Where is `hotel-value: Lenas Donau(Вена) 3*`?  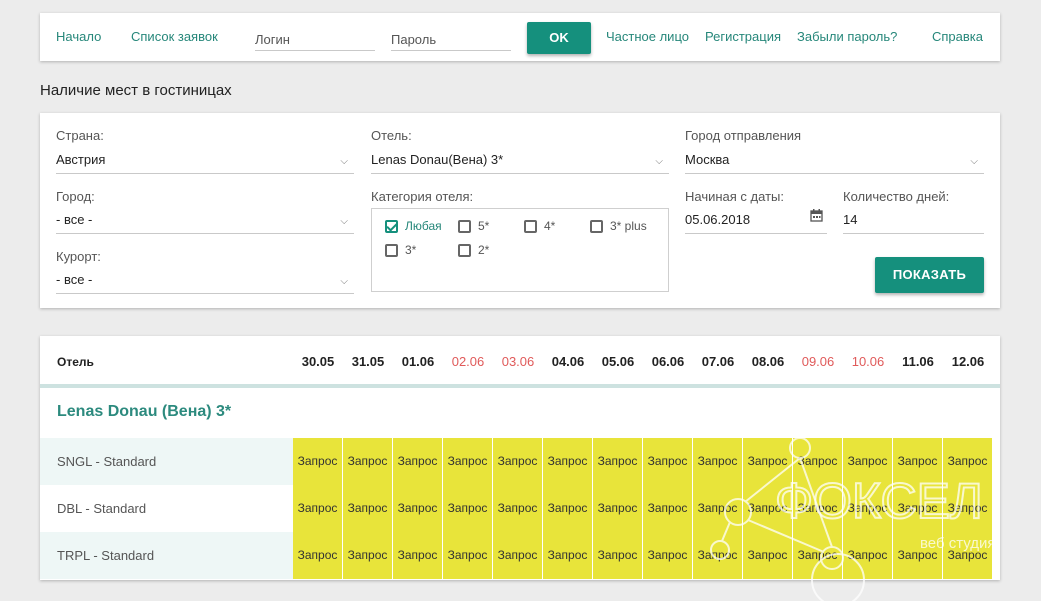 hotel-value: Lenas Donau(Вена) 3* is located at coordinates (437, 159).